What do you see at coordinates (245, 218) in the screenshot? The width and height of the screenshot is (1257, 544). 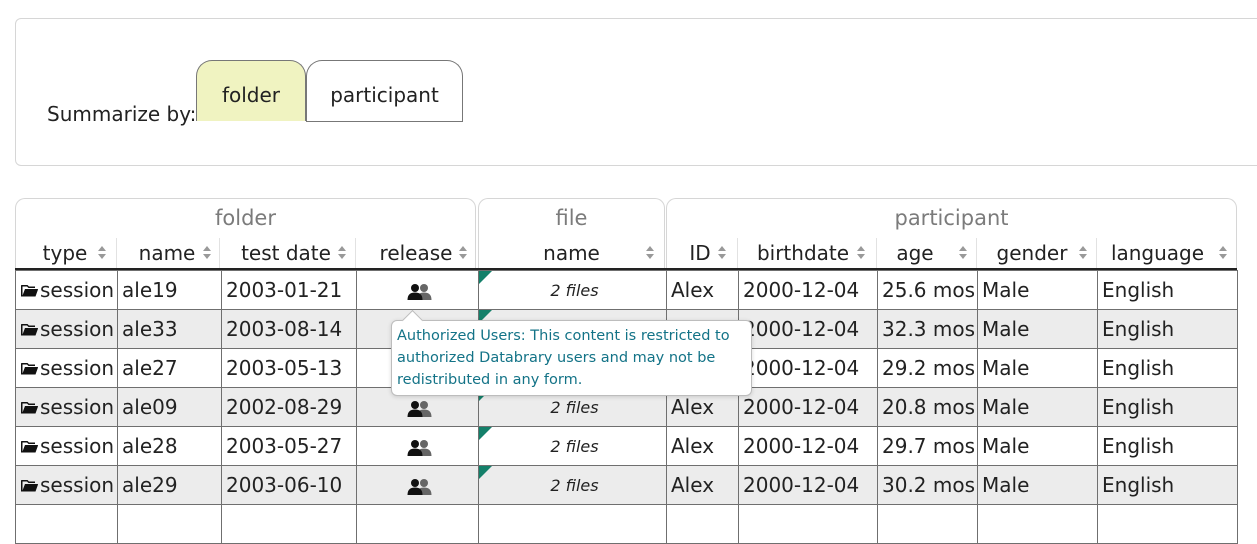 I see `group-title-folder: folder` at bounding box center [245, 218].